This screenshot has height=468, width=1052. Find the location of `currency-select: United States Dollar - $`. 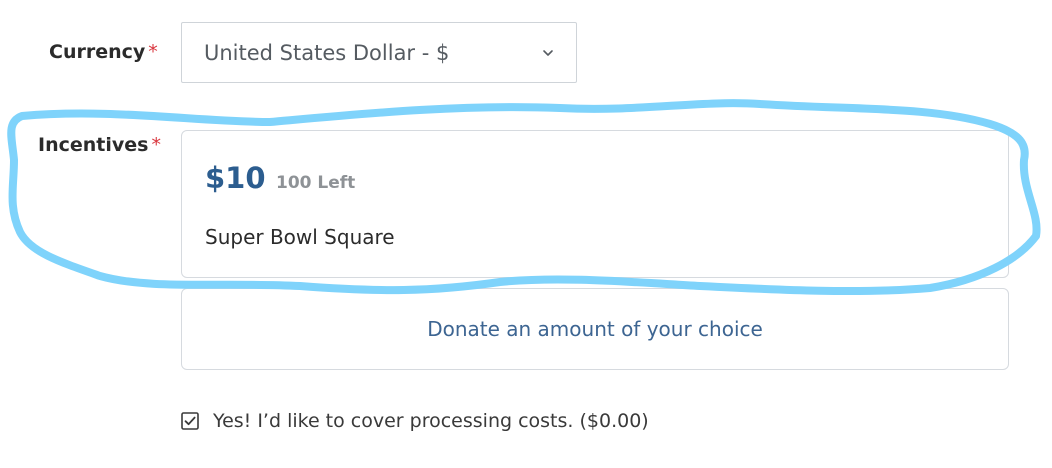

currency-select: United States Dollar - $ is located at coordinates (379, 52).